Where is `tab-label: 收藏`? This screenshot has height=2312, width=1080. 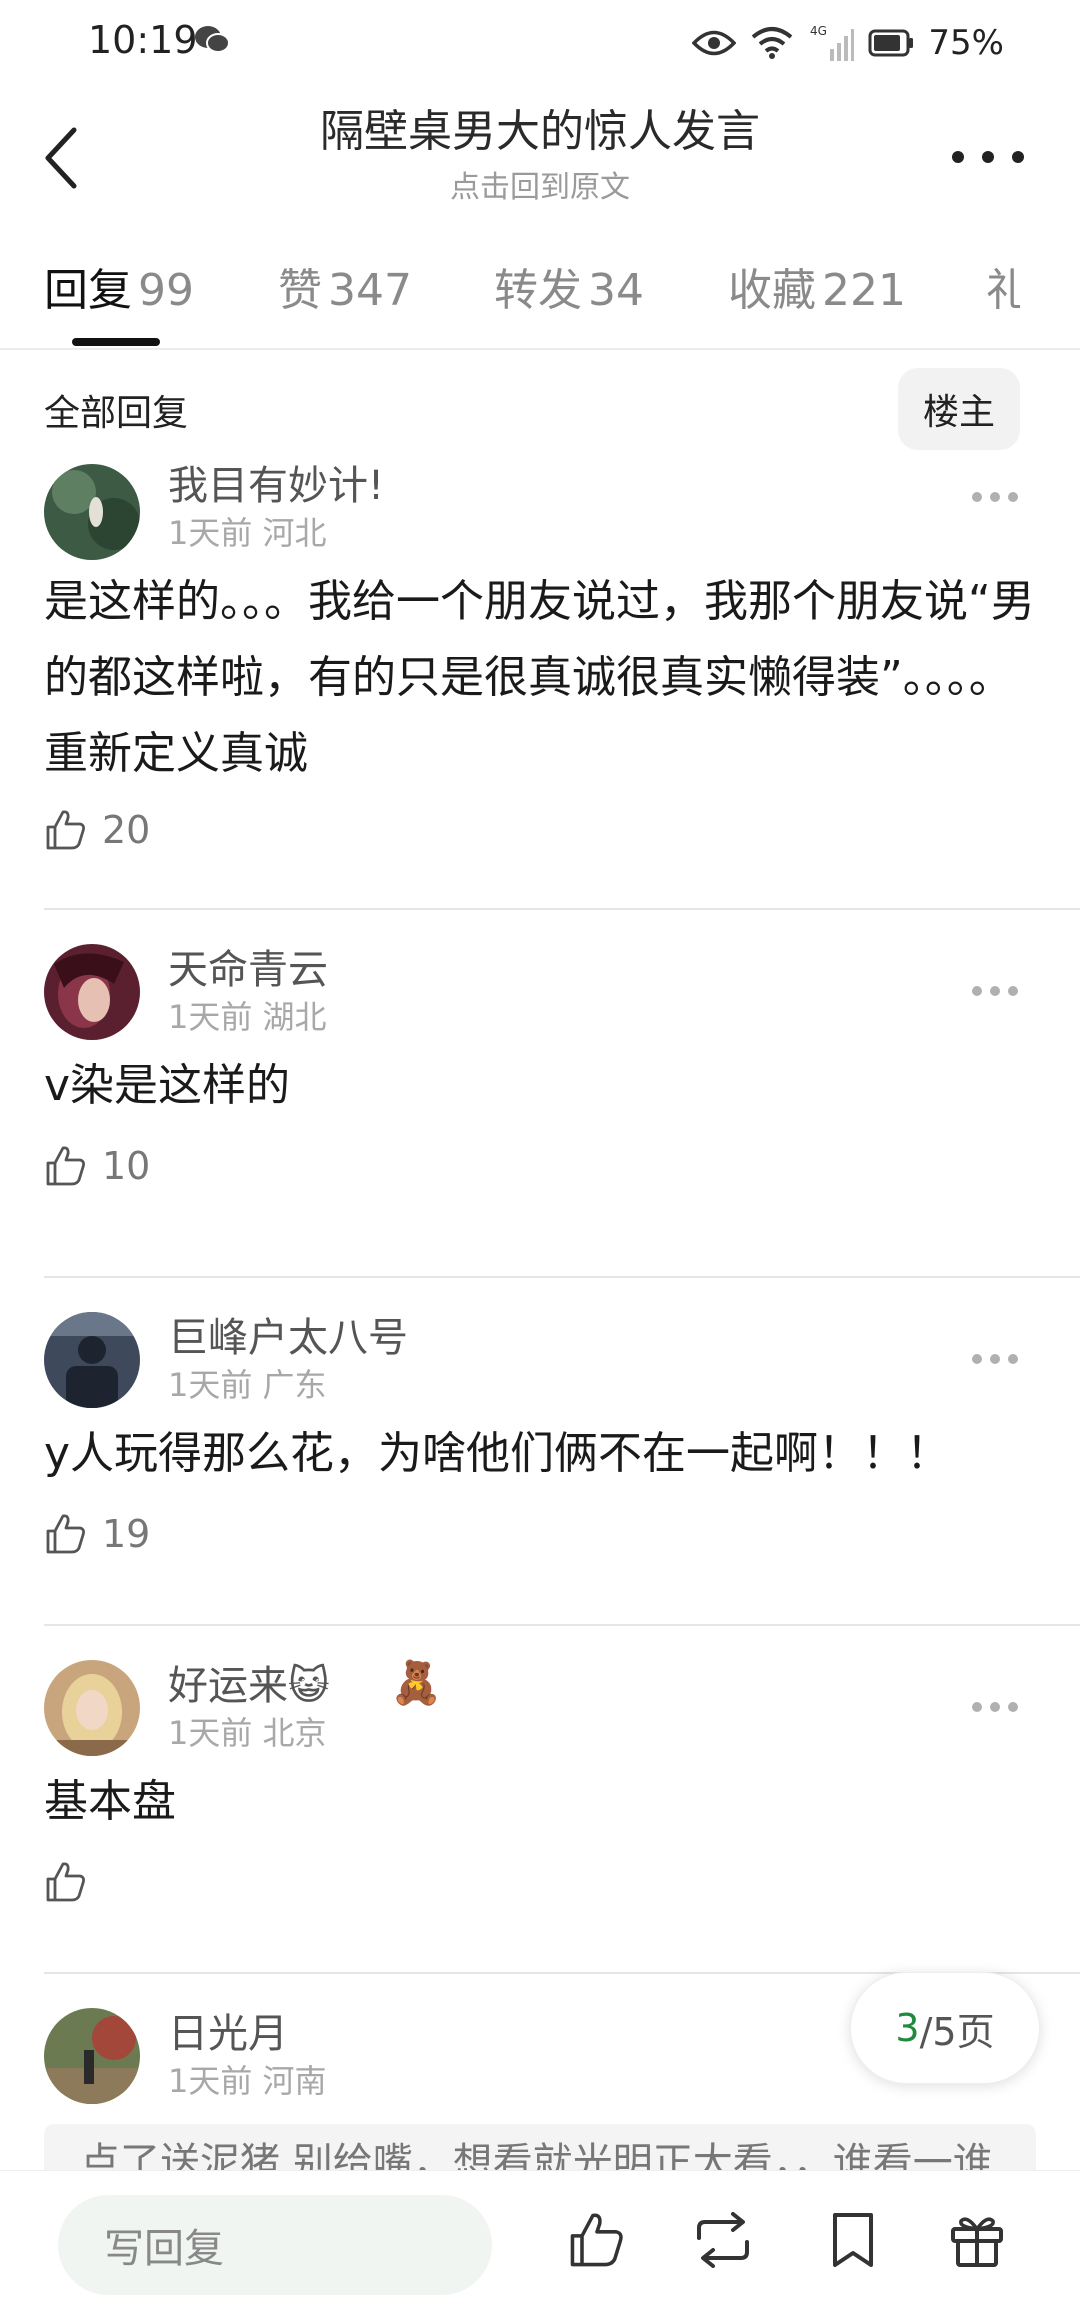
tab-label: 收藏 is located at coordinates (772, 290).